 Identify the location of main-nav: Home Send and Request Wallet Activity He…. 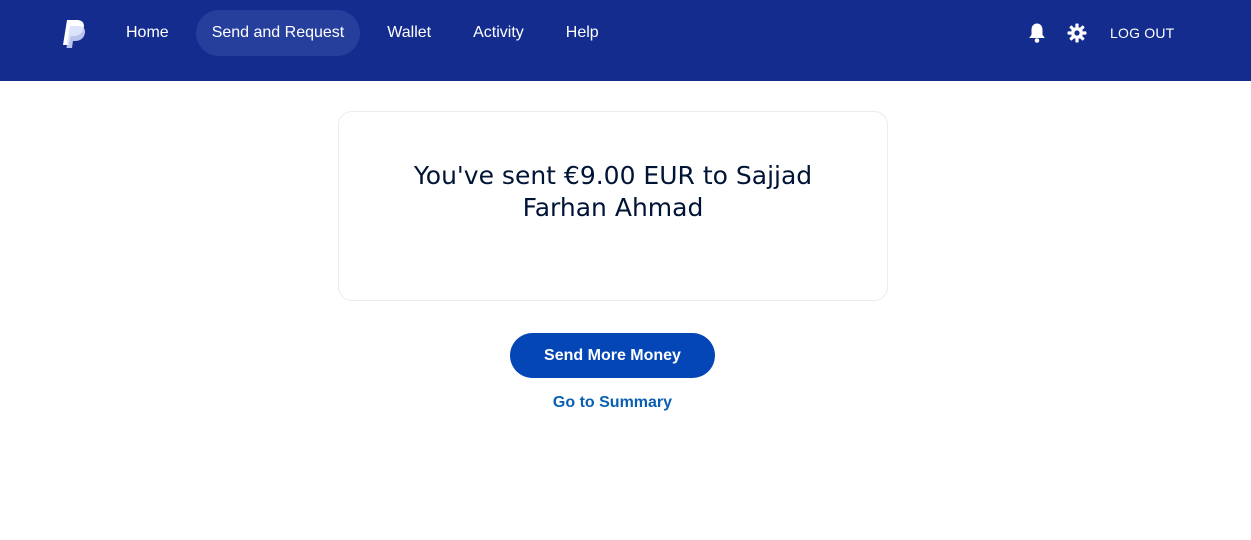
(368, 33).